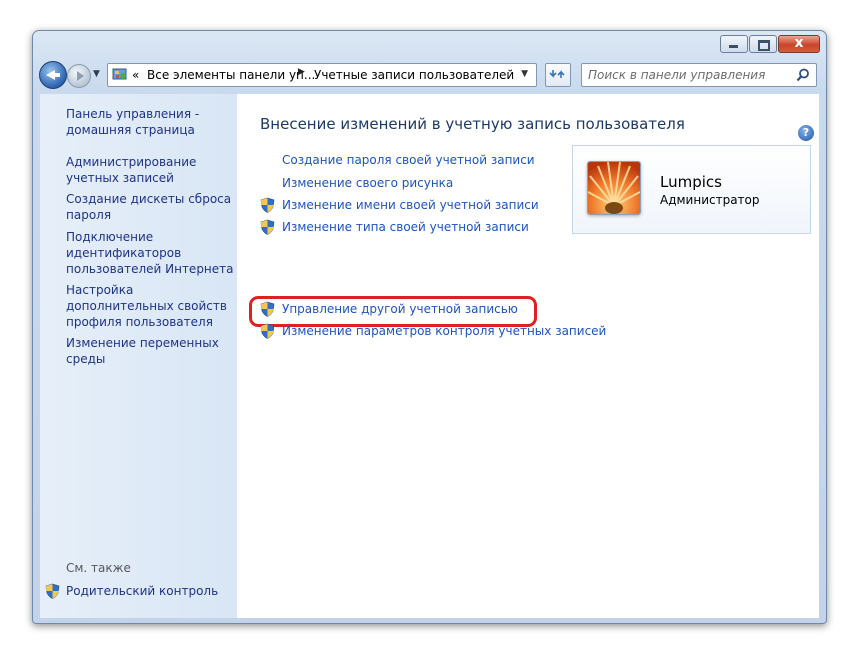 The width and height of the screenshot is (856, 655). Describe the element at coordinates (367, 183) in the screenshot. I see `task-change-picture: Изменение своего рисунка` at that location.